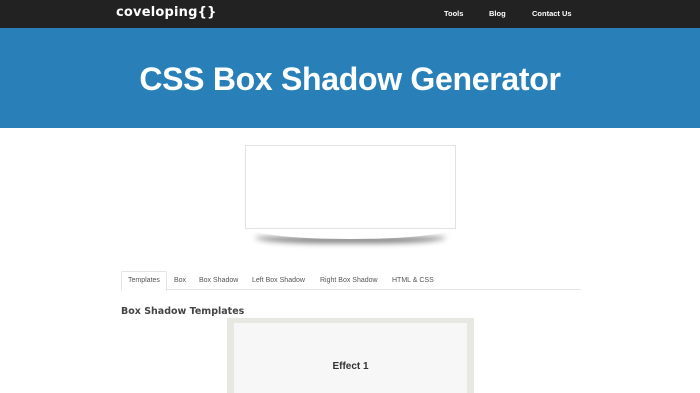 The height and width of the screenshot is (393, 700). I want to click on preview-shadow-effect, so click(350, 234).